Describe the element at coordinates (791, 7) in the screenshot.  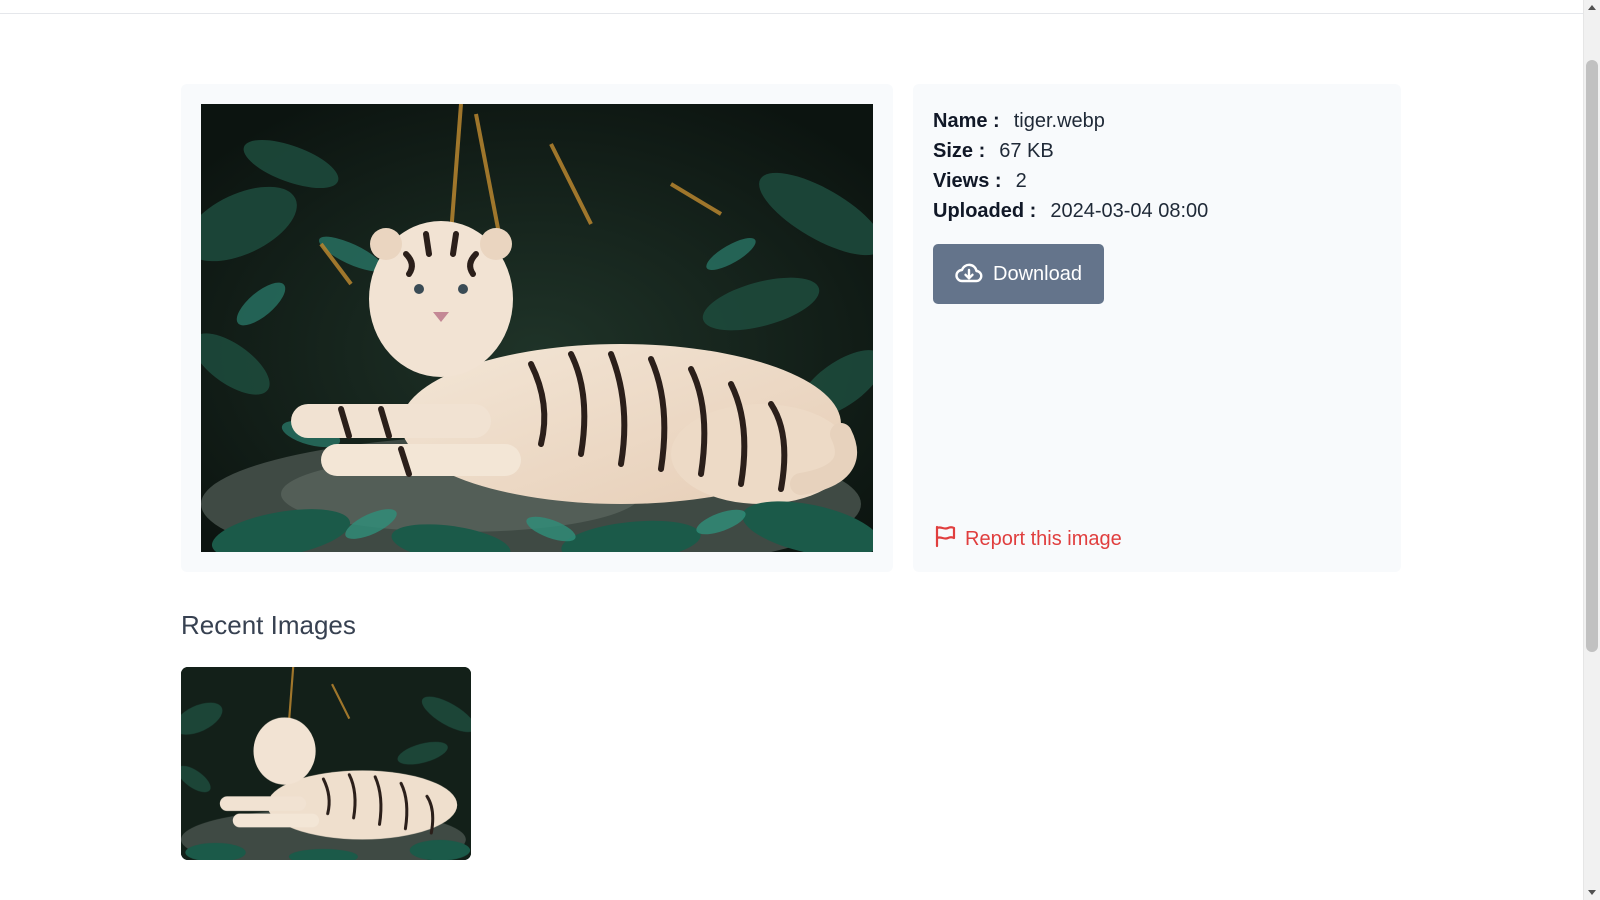
I see `top-bar-edge` at that location.